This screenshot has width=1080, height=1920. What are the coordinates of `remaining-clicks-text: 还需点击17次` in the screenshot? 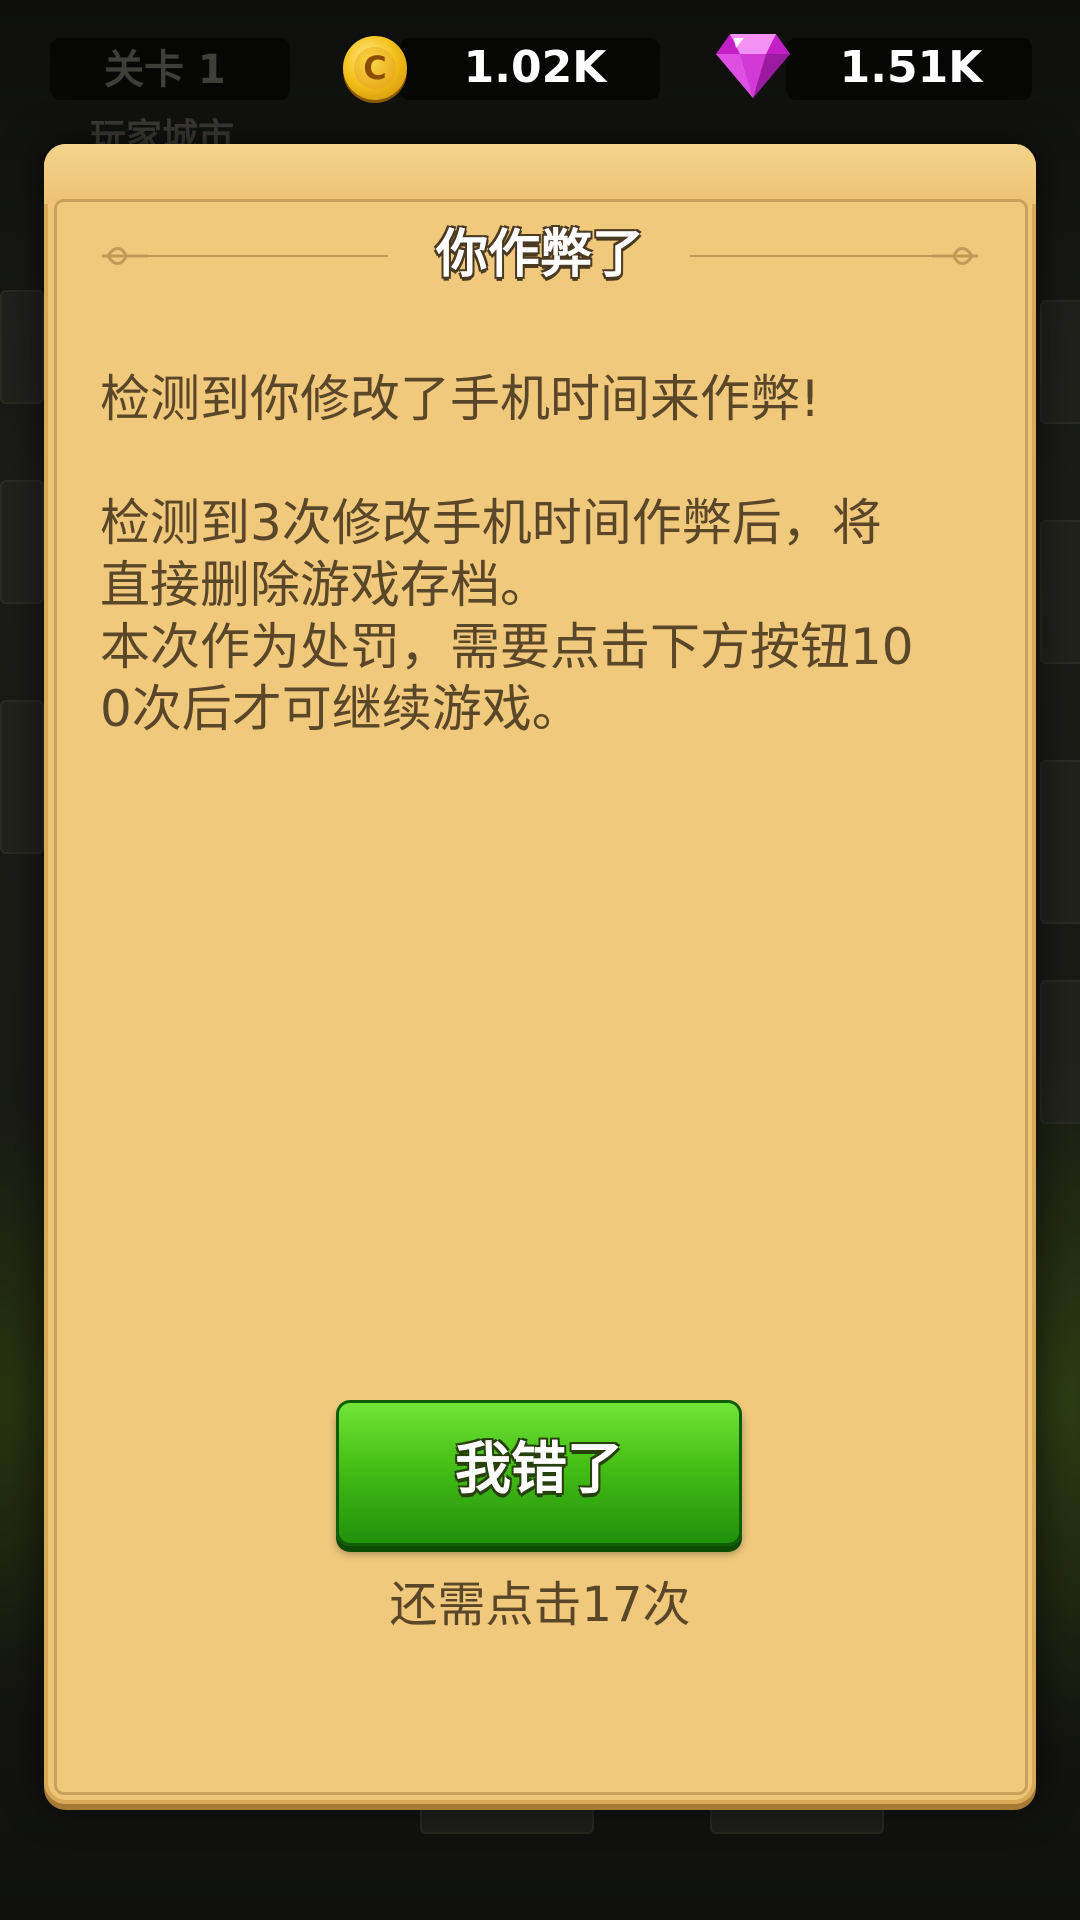 It's located at (540, 1605).